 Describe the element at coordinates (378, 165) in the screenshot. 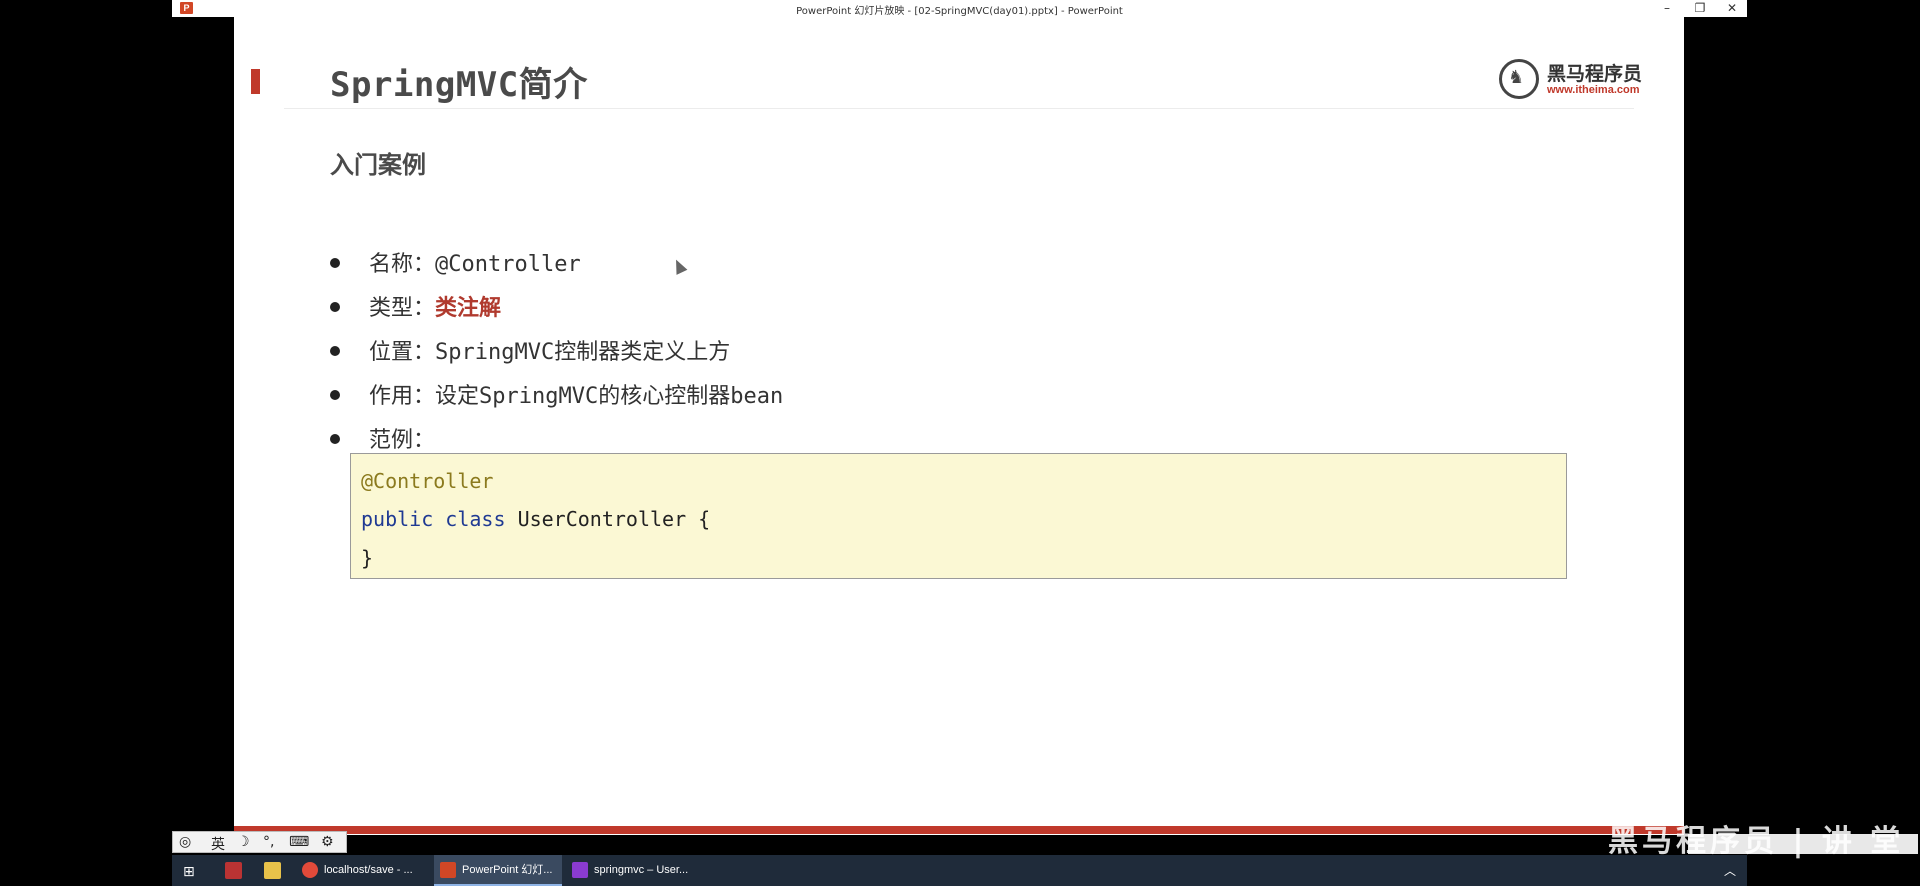

I see `section-subtitle: 入门案例` at that location.